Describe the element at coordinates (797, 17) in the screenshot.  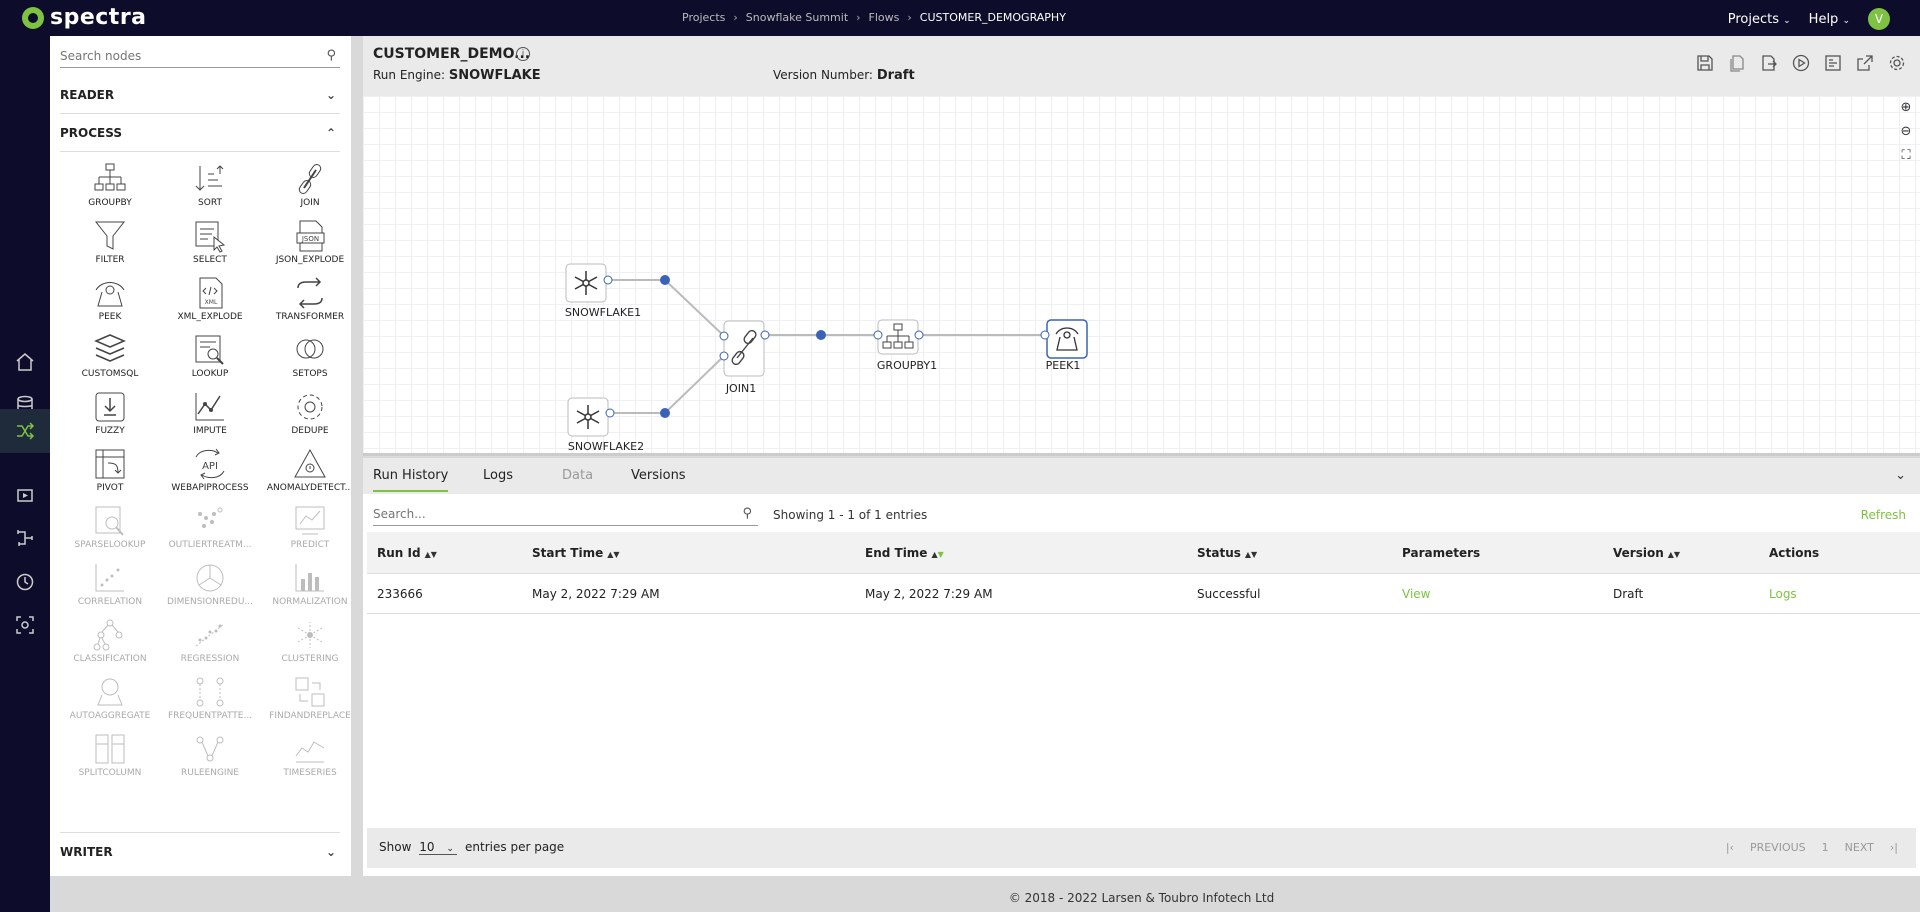
I see `breadcrumb-project: Snowflake Summit` at that location.